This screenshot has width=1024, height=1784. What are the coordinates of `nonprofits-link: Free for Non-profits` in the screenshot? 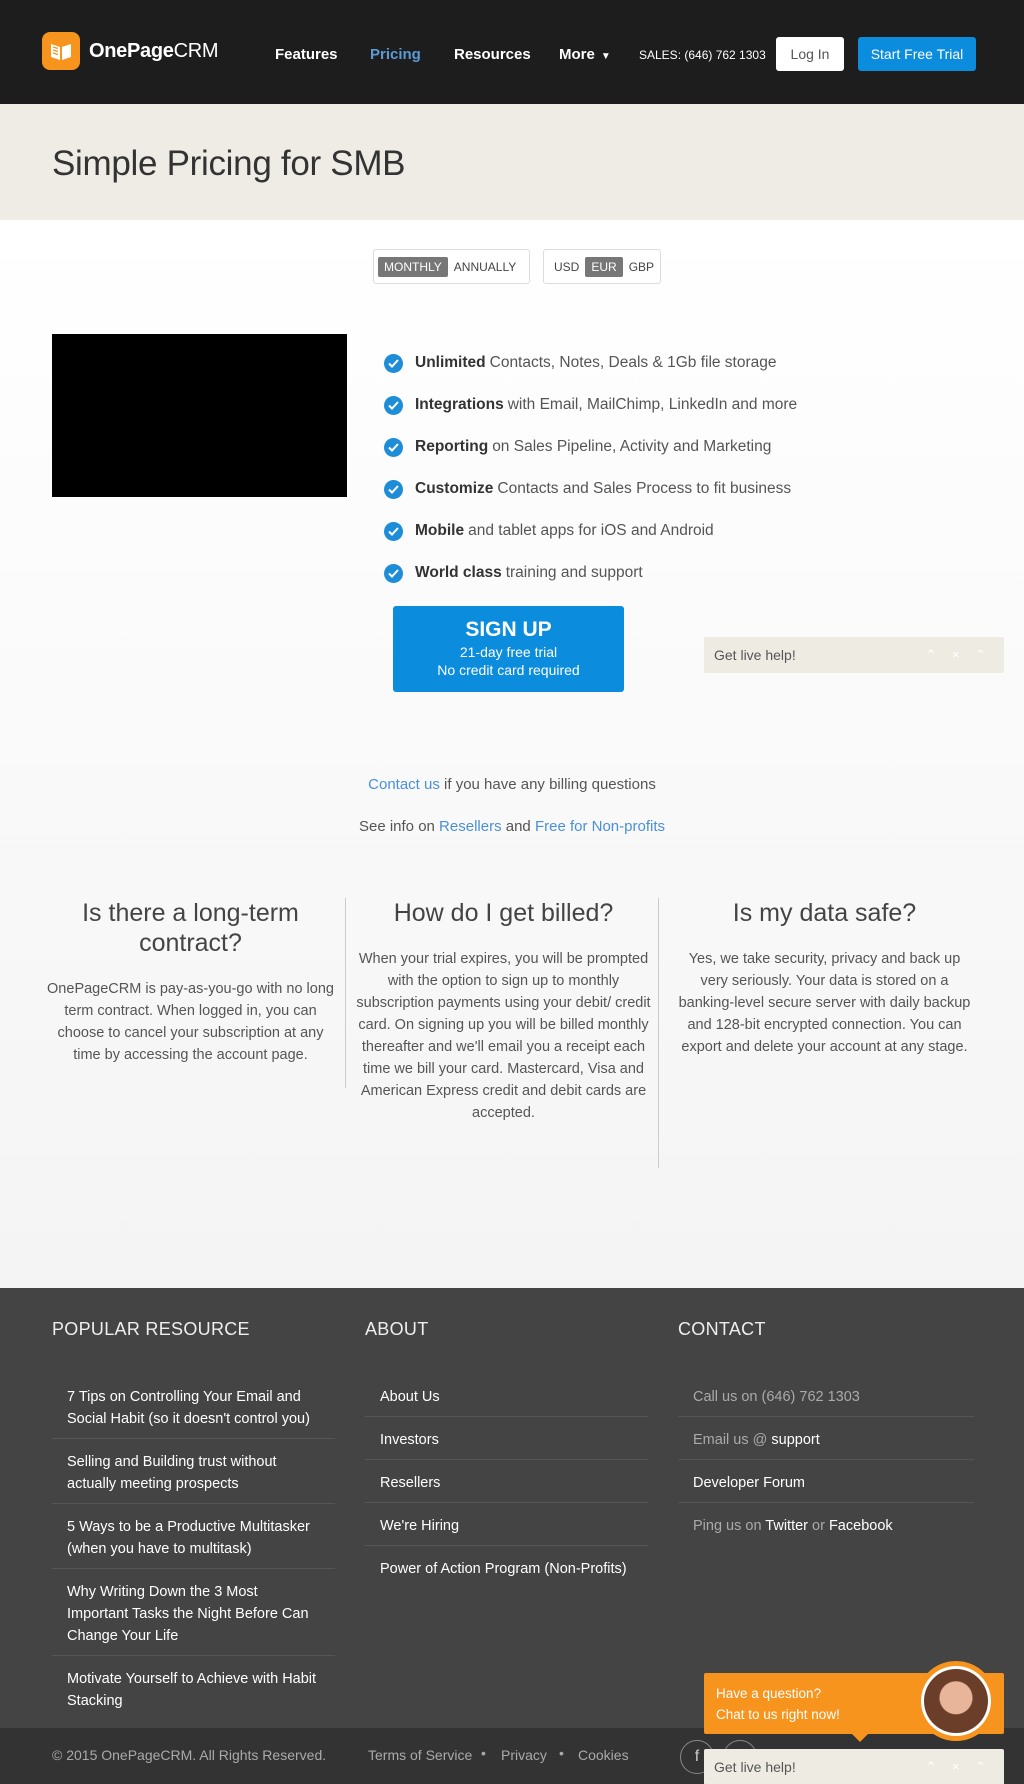 It's located at (600, 826).